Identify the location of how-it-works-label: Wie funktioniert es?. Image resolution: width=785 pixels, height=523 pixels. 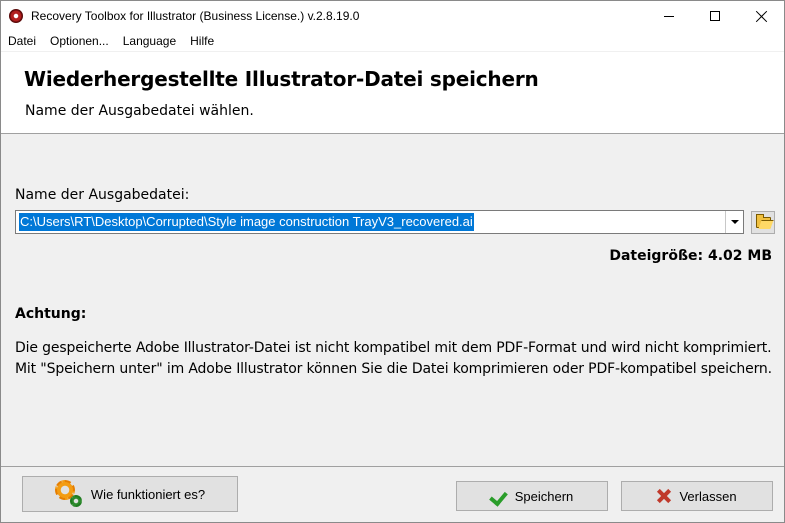
(148, 494).